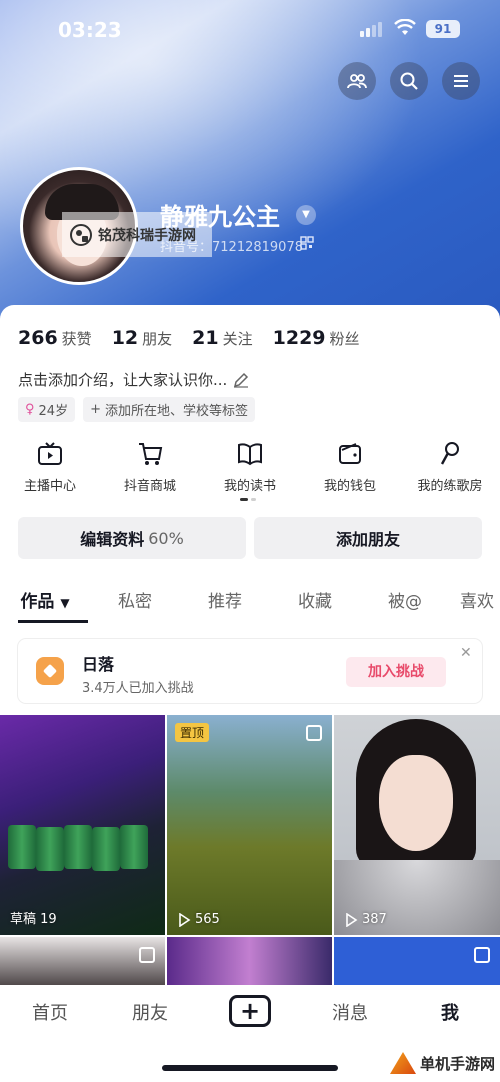 Image resolution: width=500 pixels, height=1082 pixels. What do you see at coordinates (371, 29) in the screenshot?
I see `signal-icon` at bounding box center [371, 29].